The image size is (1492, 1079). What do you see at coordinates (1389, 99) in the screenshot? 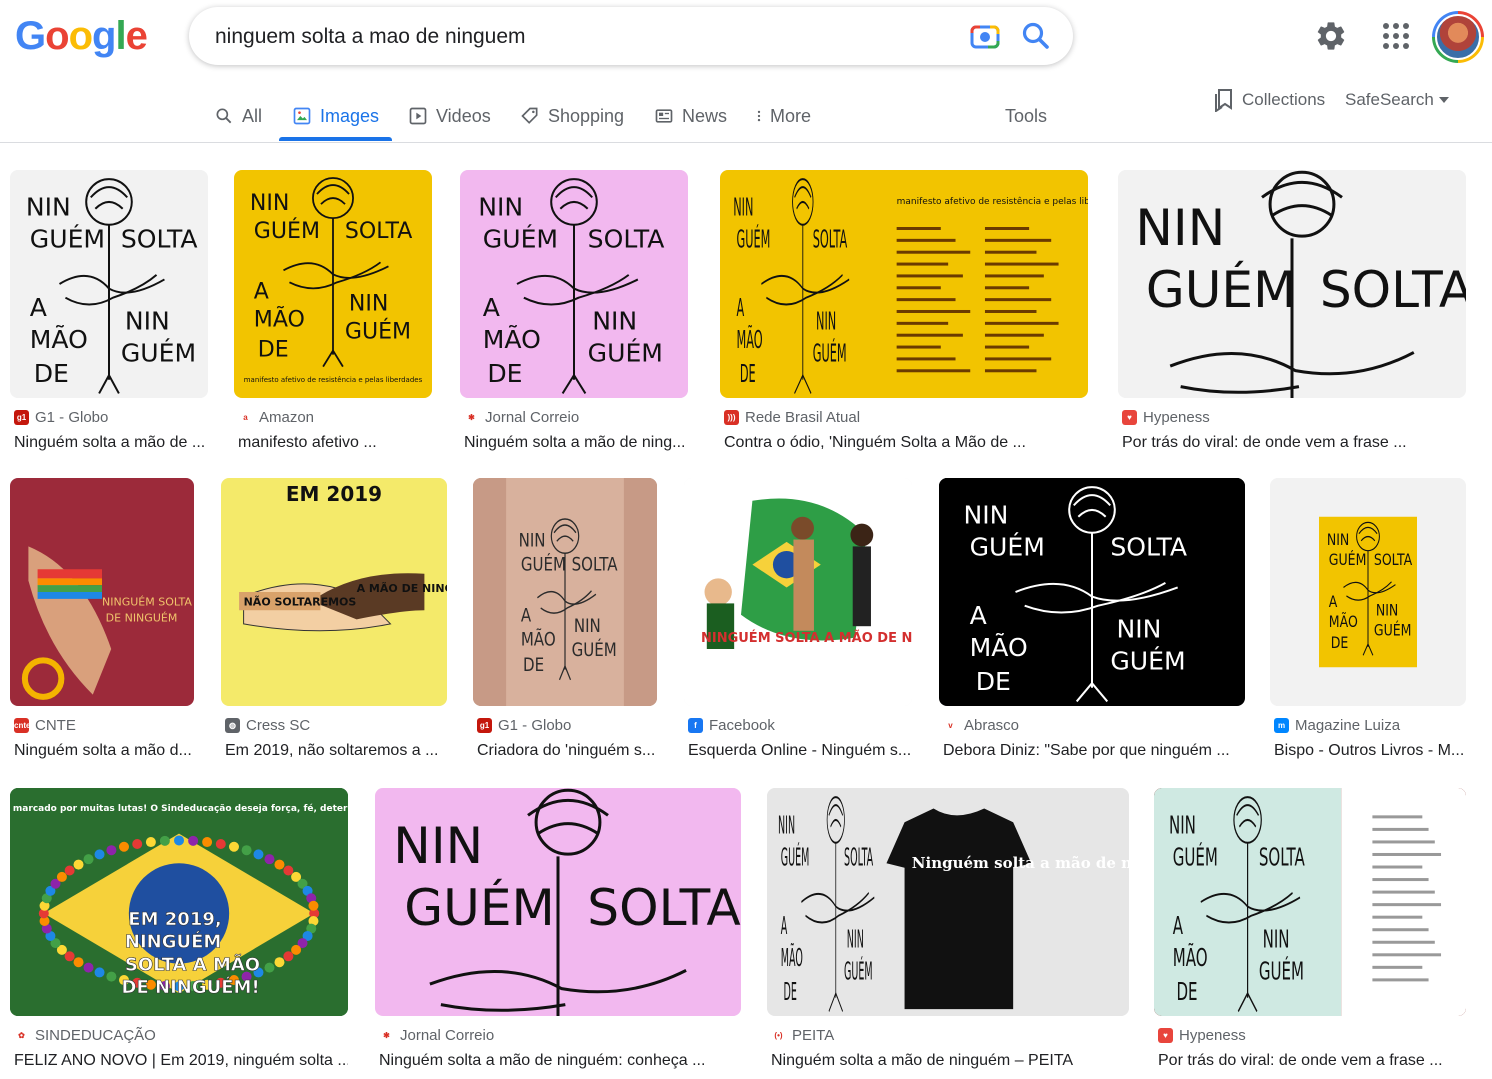
I see `safesearch-label: SafeSearch` at bounding box center [1389, 99].